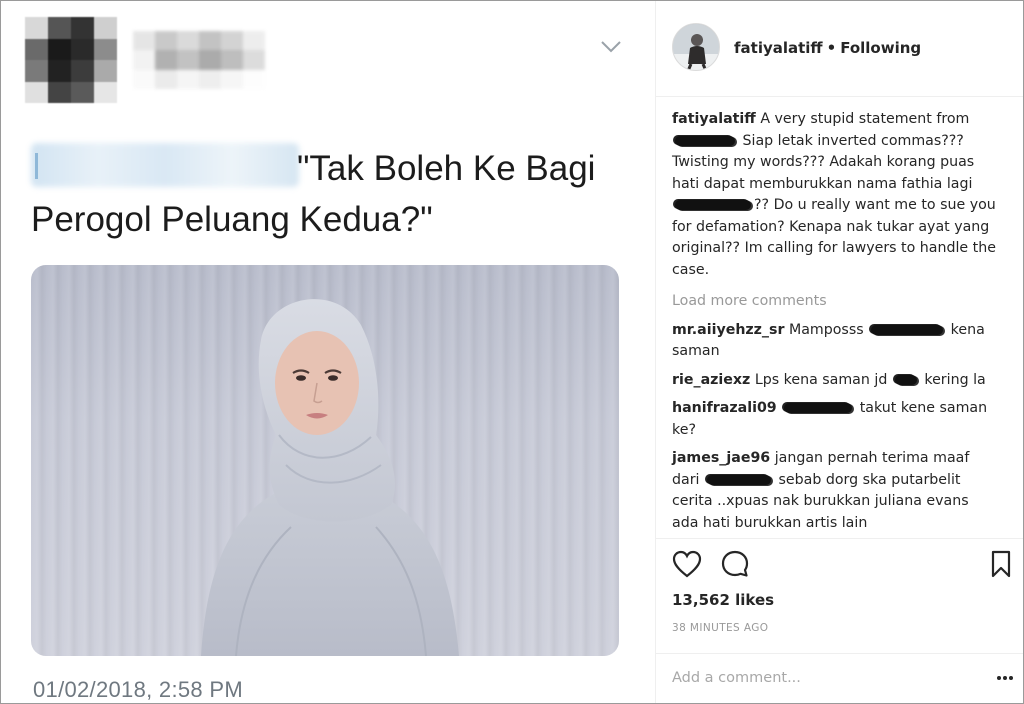 Image resolution: width=1024 pixels, height=704 pixels. Describe the element at coordinates (839, 538) in the screenshot. I see `actions-divider` at that location.